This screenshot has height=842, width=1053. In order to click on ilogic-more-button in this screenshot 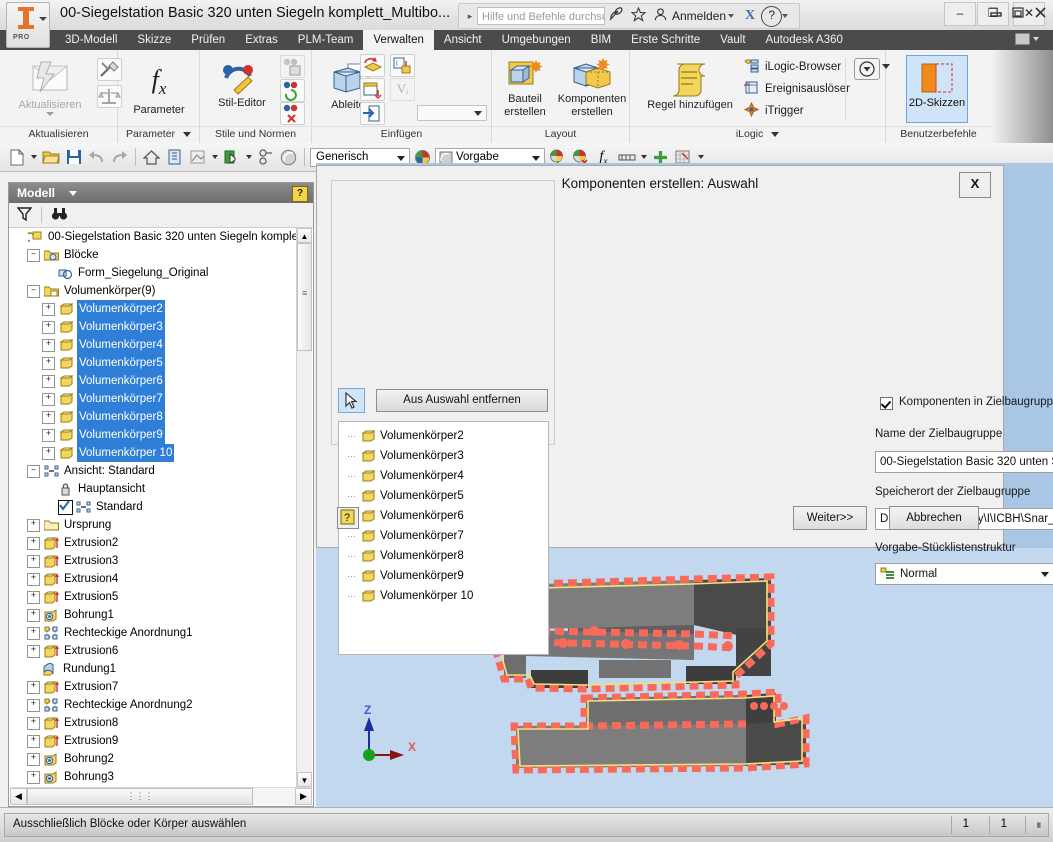, I will do `click(867, 69)`.